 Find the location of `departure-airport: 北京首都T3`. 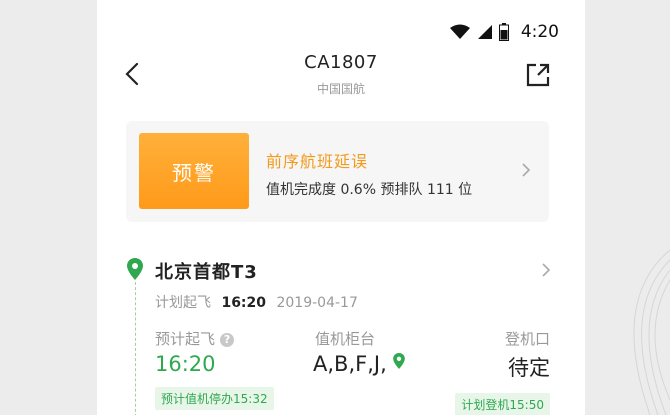

departure-airport: 北京首都T3 is located at coordinates (206, 271).